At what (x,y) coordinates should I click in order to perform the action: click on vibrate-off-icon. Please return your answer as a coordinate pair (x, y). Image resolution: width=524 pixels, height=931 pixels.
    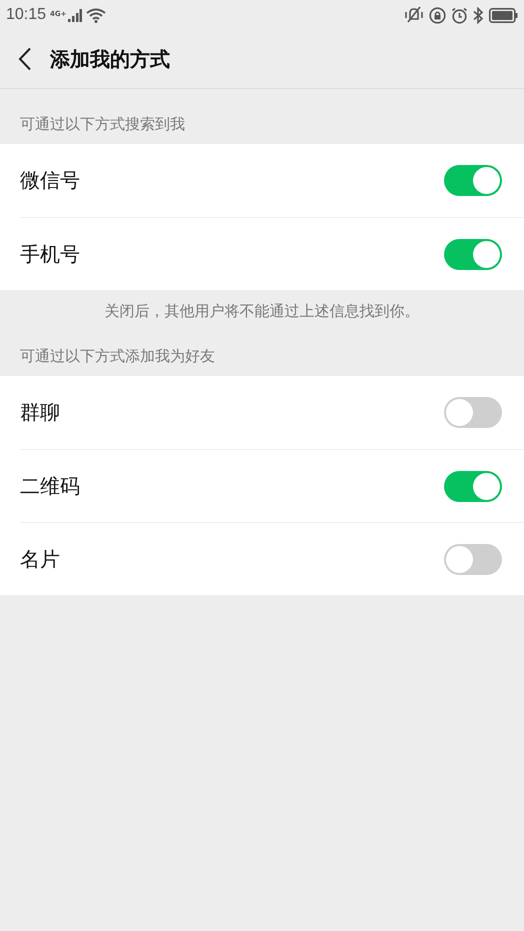
    Looking at the image, I should click on (414, 15).